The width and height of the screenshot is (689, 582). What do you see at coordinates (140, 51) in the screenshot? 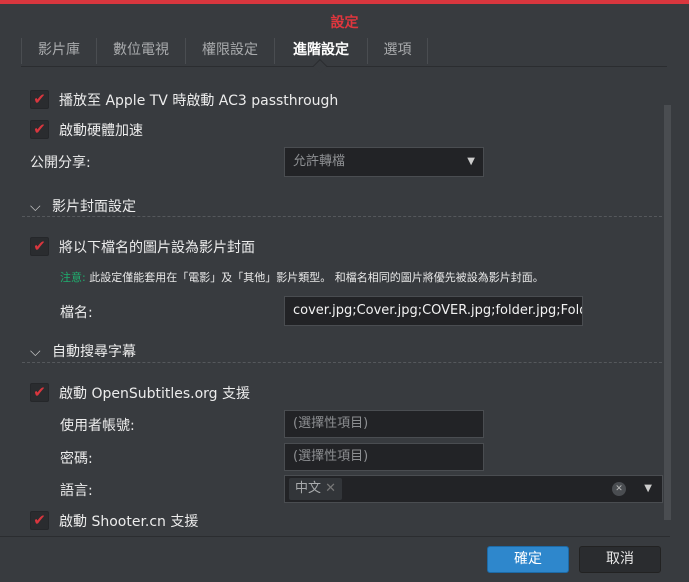
I see `tab-dtv: 數位電視` at bounding box center [140, 51].